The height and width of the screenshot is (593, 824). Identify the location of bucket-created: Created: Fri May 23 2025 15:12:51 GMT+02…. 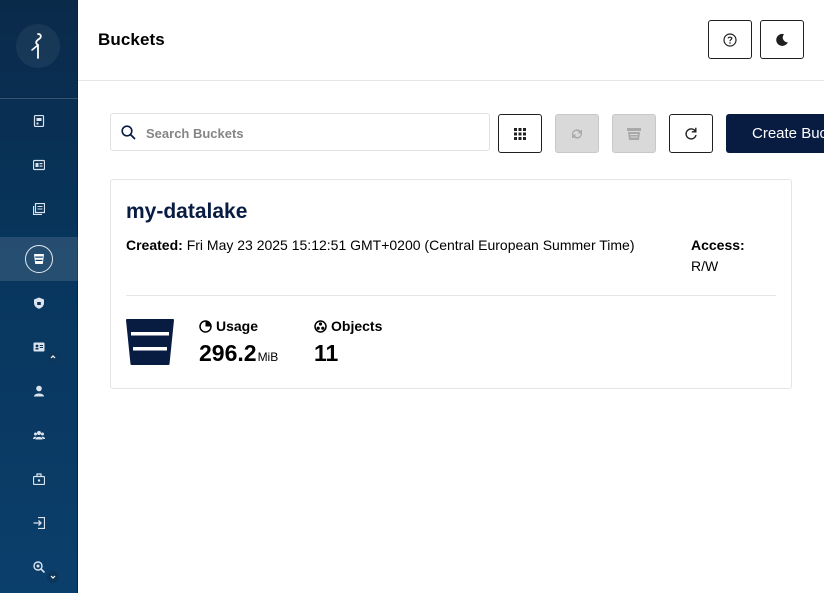
(381, 245).